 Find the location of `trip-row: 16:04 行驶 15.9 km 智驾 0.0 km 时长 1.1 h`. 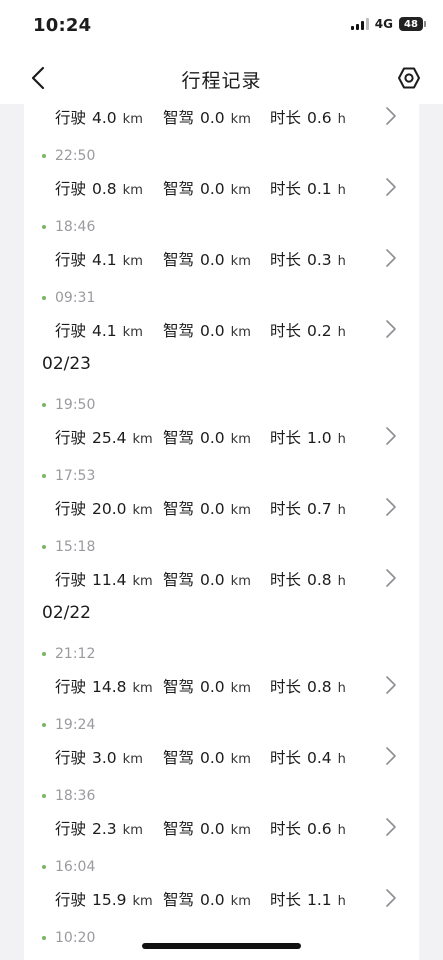

trip-row: 16:04 行驶 15.9 km 智驾 0.0 km 时长 1.1 h is located at coordinates (221, 879).